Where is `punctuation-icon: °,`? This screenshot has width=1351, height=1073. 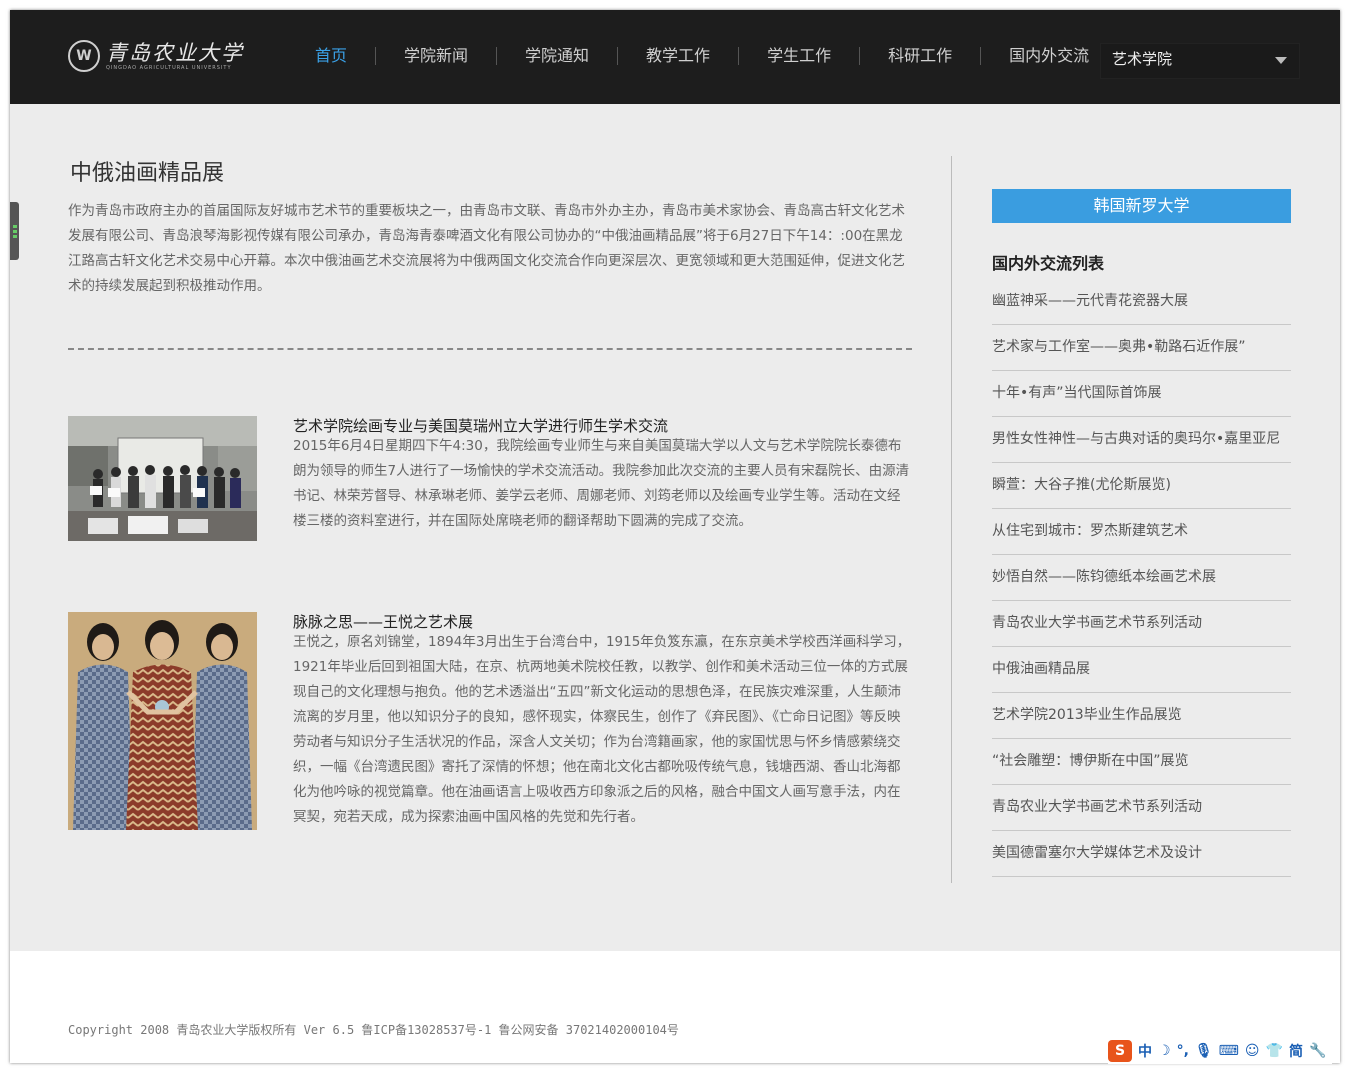 punctuation-icon: °, is located at coordinates (1183, 1051).